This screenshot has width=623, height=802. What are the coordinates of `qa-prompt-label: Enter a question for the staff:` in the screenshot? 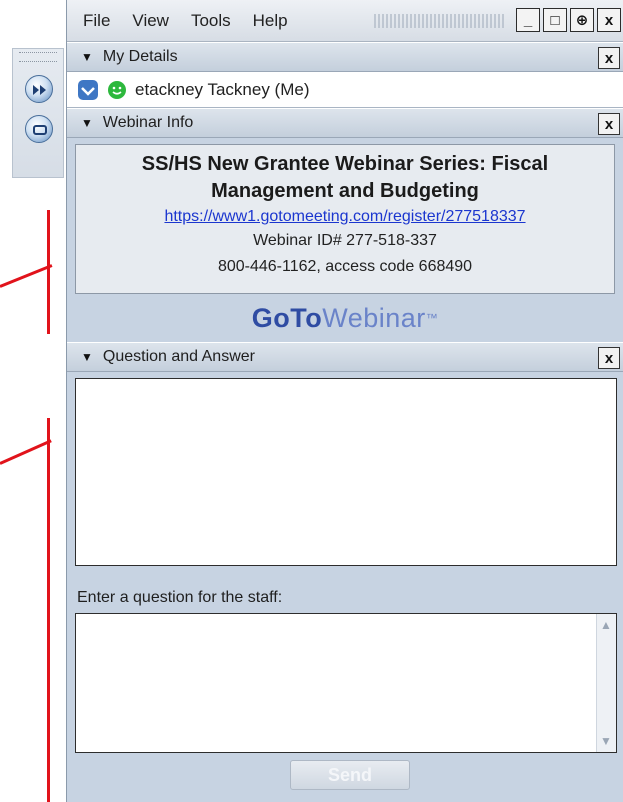 It's located at (180, 597).